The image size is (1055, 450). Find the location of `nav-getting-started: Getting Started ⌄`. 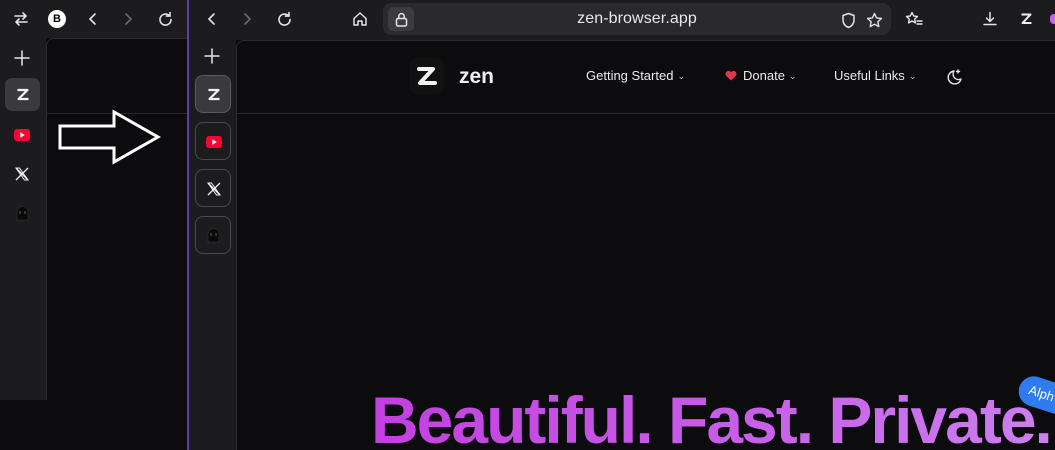

nav-getting-started: Getting Started ⌄ is located at coordinates (635, 75).